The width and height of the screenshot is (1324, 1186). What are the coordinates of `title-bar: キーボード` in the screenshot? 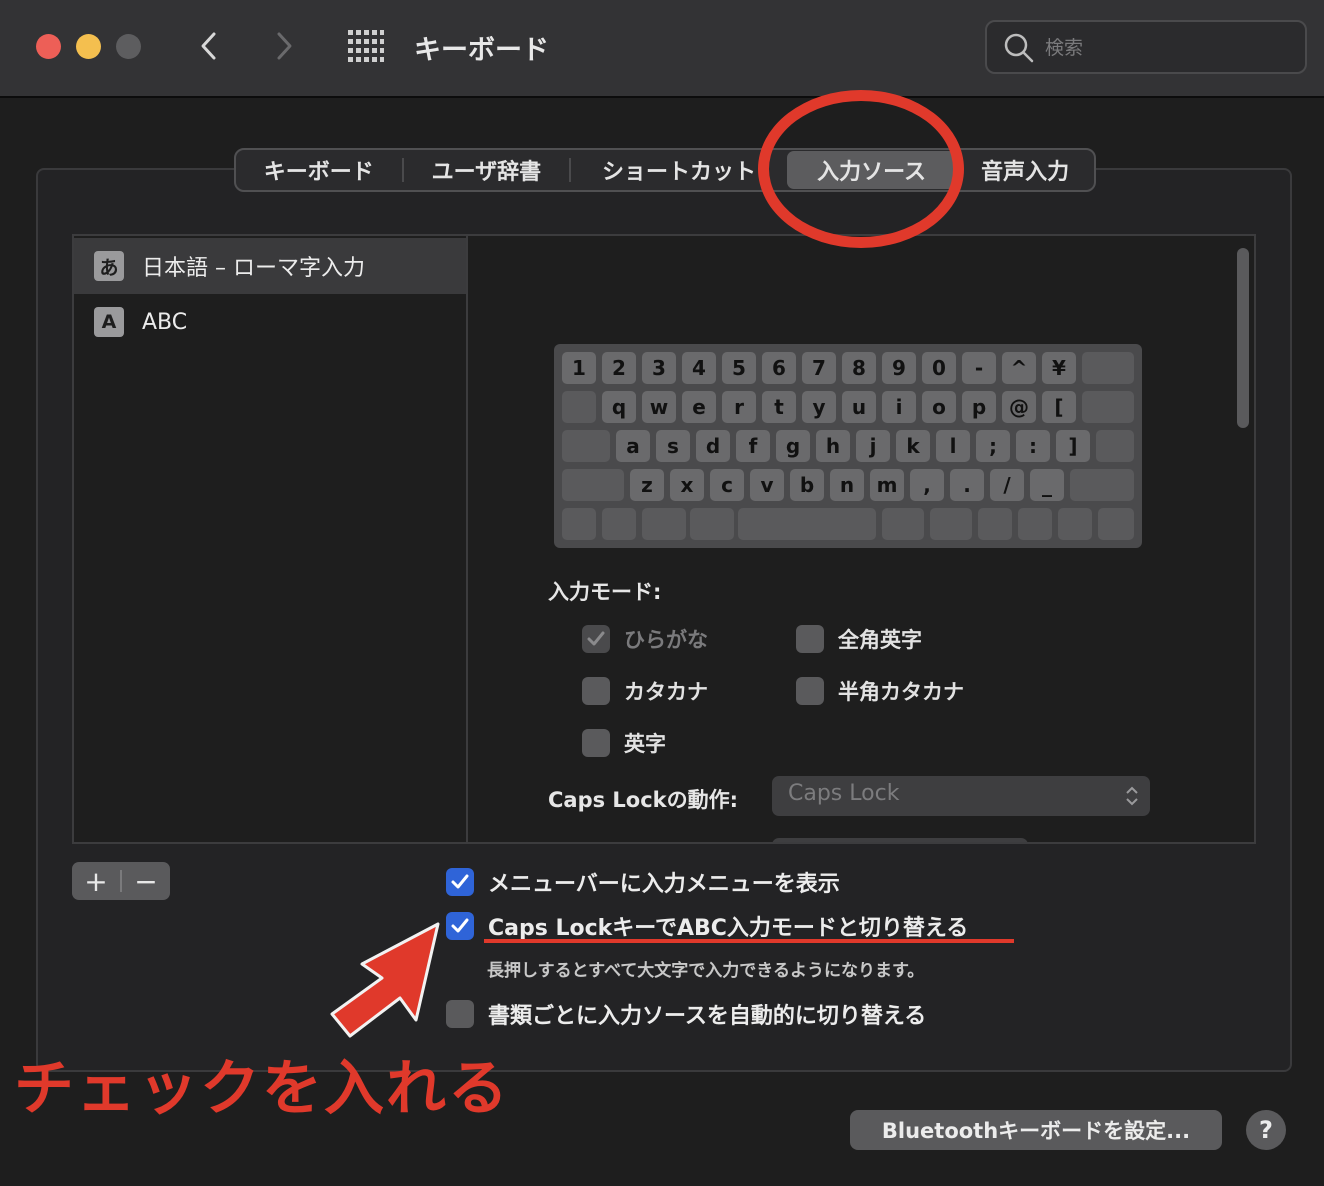 It's located at (662, 49).